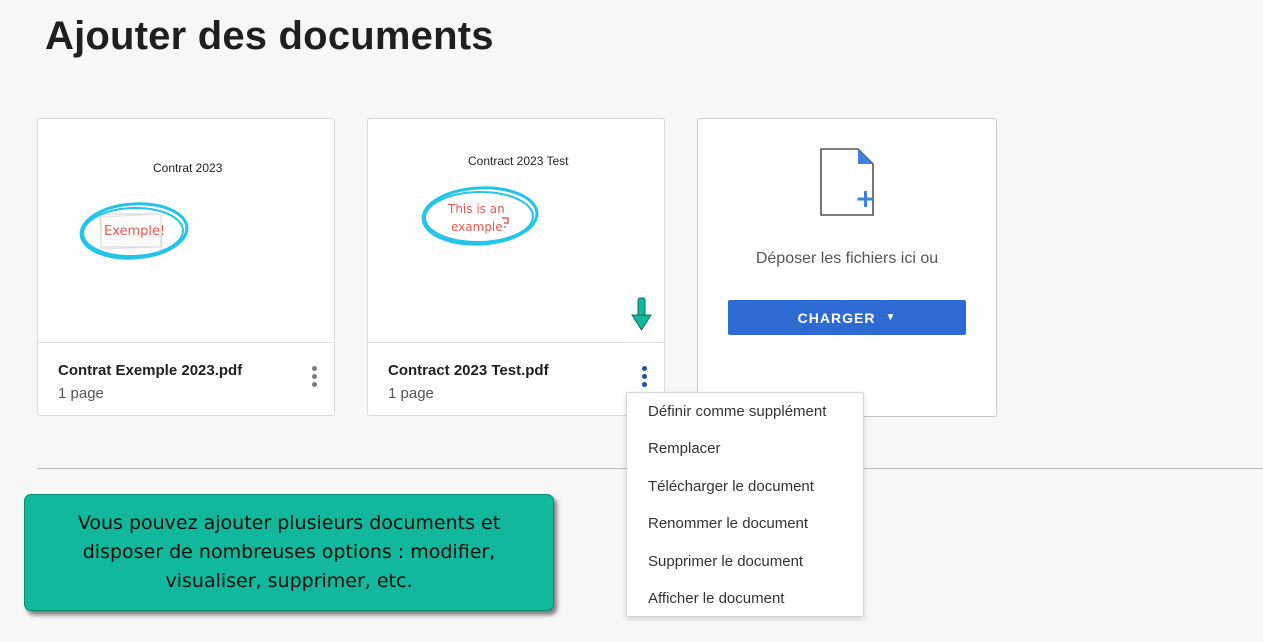 The height and width of the screenshot is (642, 1263). I want to click on file-name: Contrat Exemple 2023.pdf, so click(150, 370).